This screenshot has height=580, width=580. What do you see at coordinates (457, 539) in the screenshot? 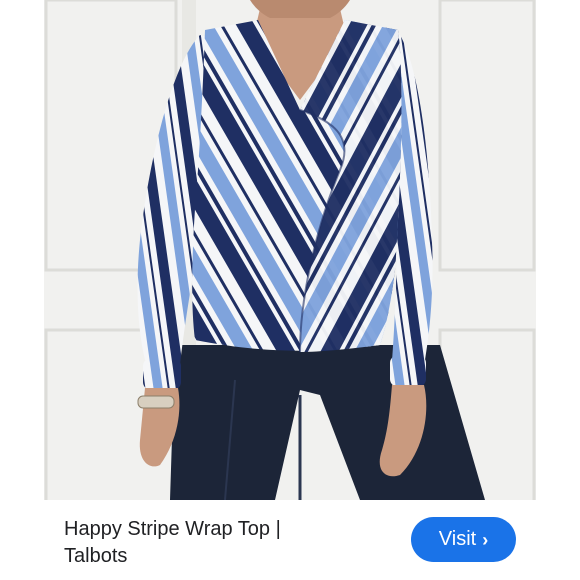
I see `visit-button-label: Visit` at bounding box center [457, 539].